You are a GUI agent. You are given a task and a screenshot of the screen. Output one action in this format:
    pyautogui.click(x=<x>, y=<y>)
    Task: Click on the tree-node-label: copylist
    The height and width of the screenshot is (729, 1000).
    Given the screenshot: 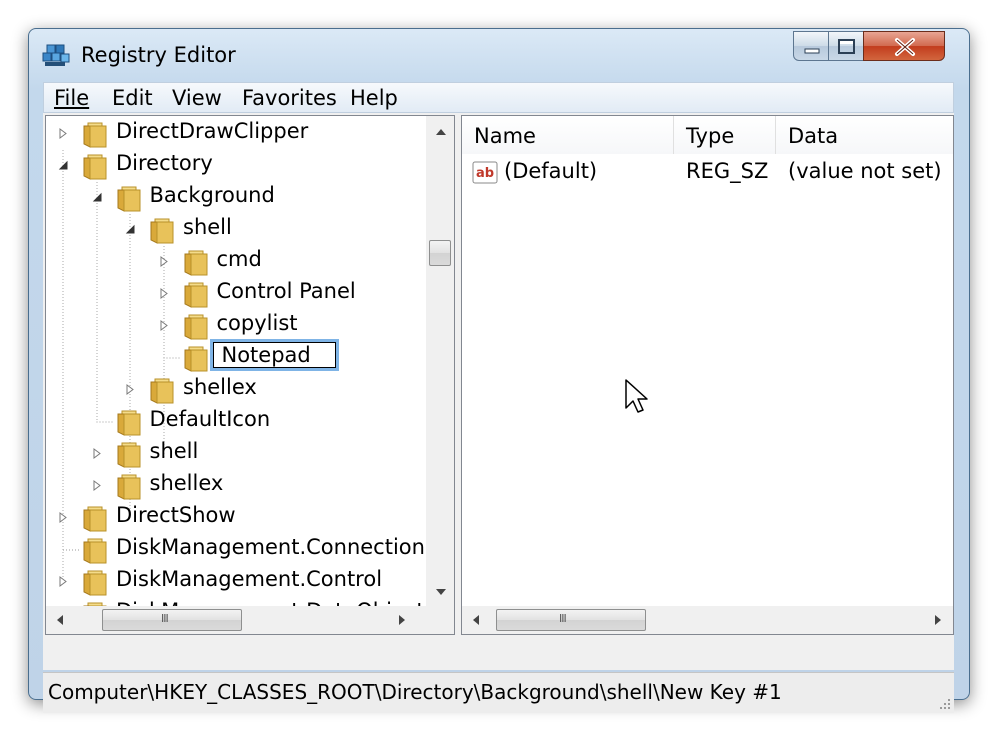 What is the action you would take?
    pyautogui.click(x=257, y=323)
    